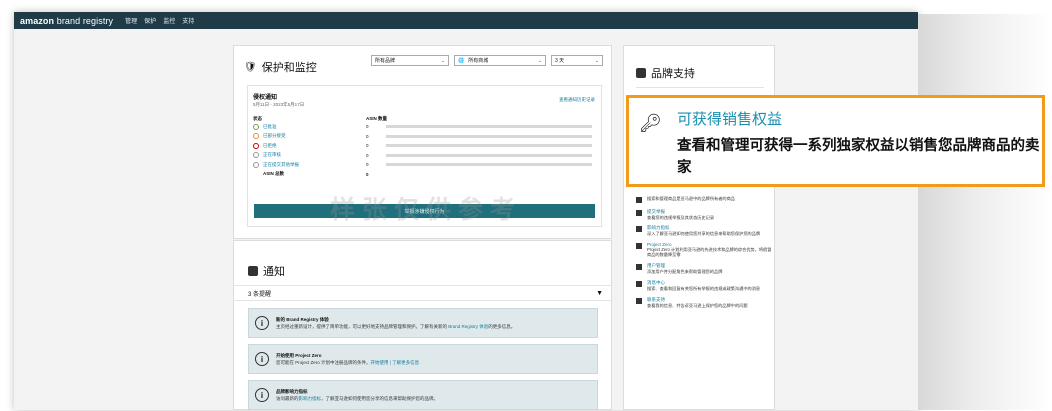 This screenshot has height=411, width=1052. I want to click on reminder-count: 3 条提醒, so click(260, 294).